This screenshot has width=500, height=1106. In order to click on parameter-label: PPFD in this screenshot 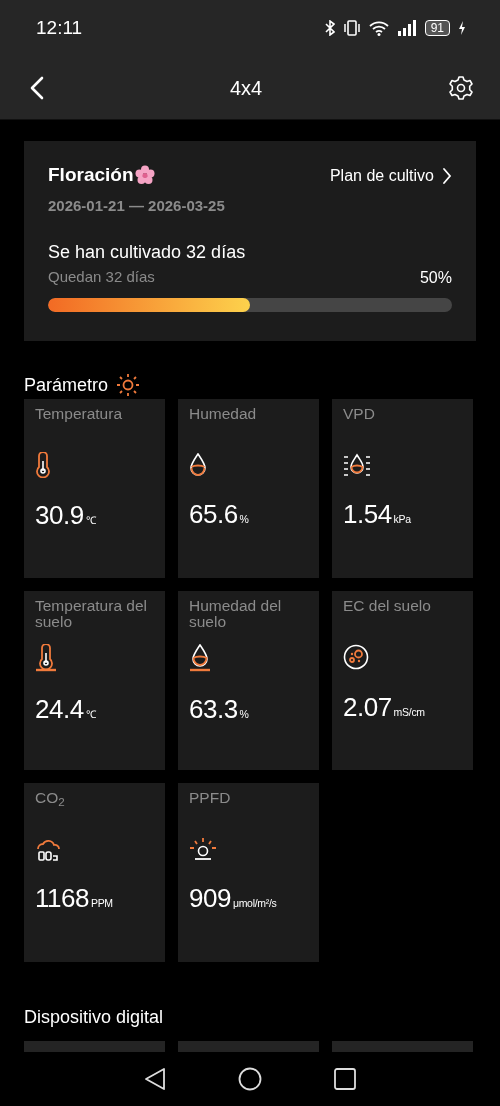, I will do `click(210, 799)`.